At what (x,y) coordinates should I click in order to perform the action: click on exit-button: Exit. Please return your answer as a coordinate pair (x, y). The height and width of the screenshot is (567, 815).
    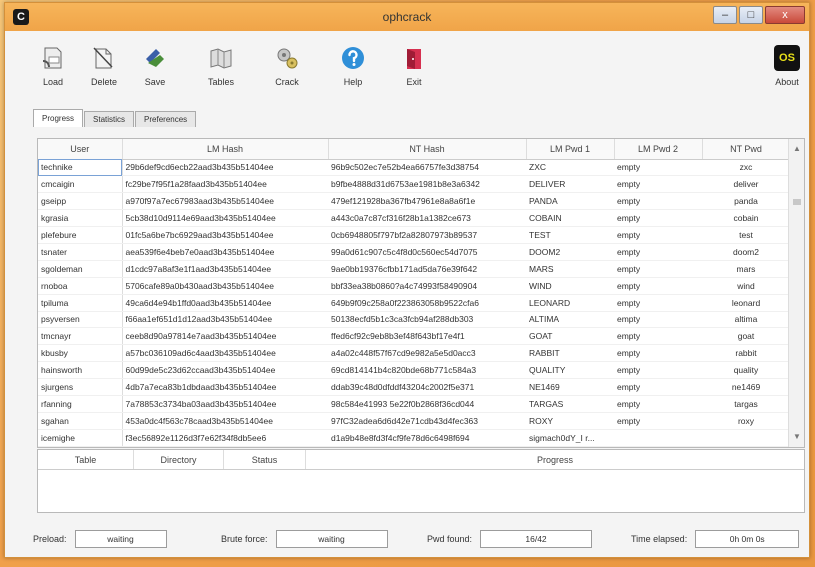
    Looking at the image, I should click on (414, 66).